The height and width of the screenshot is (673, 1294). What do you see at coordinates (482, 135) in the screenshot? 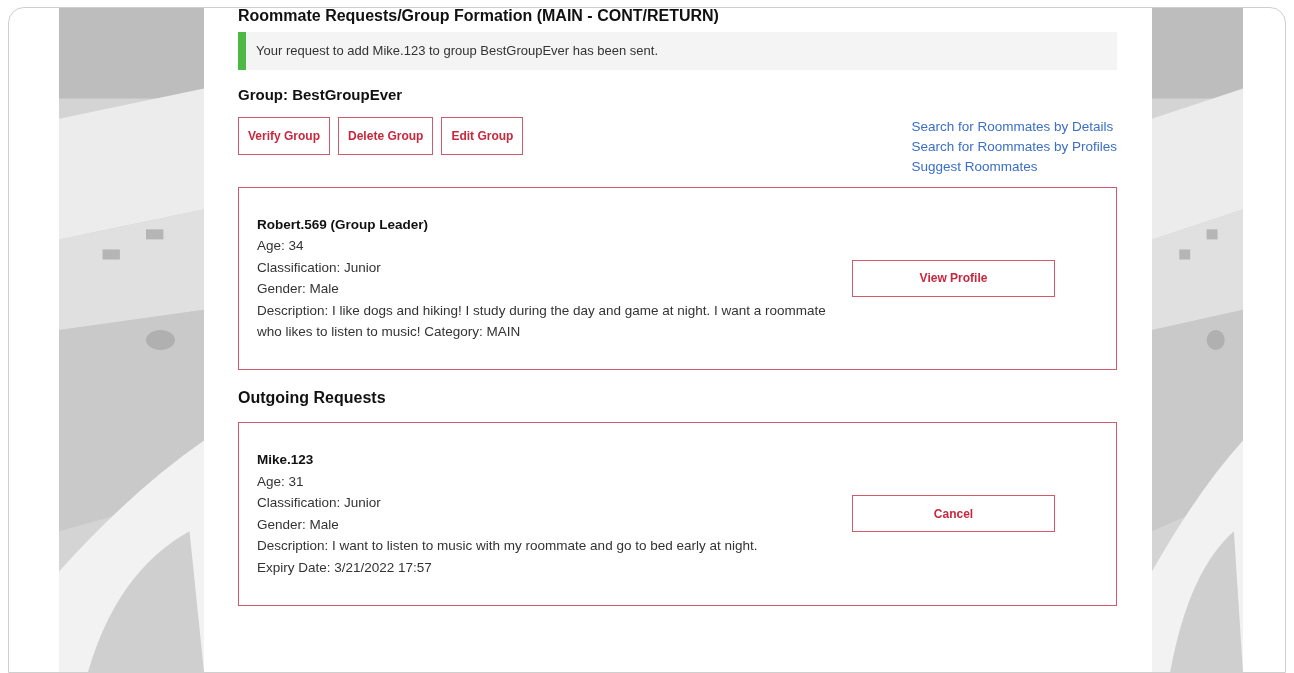
I see `group-action-button: Edit Group` at bounding box center [482, 135].